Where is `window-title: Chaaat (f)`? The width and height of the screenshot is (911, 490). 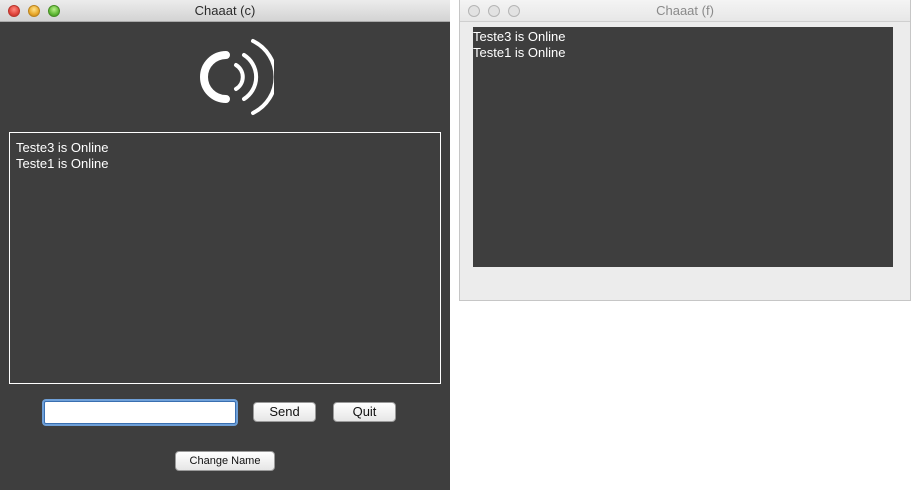 window-title: Chaaat (f) is located at coordinates (685, 10).